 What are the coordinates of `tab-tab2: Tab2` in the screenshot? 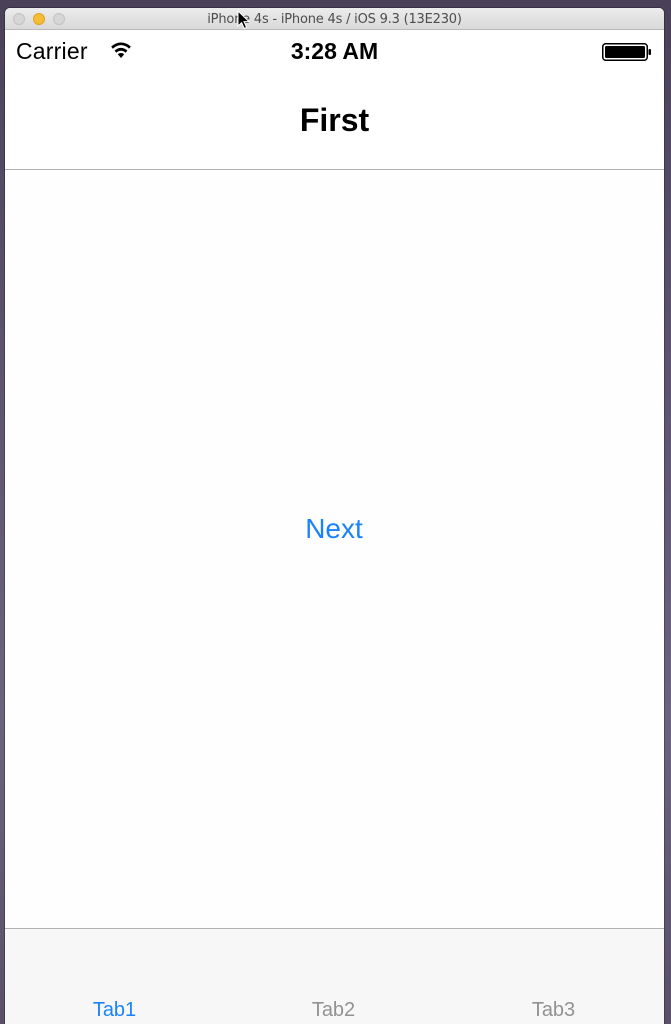 It's located at (333, 976).